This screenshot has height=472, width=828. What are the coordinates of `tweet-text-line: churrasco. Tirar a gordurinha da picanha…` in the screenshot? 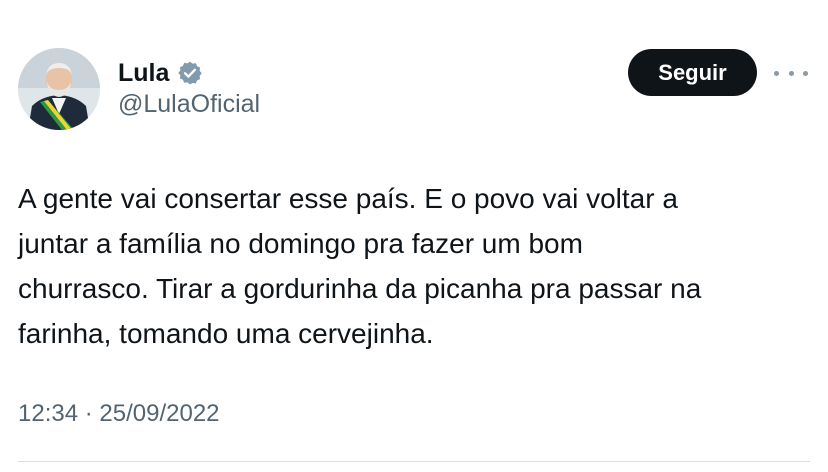 It's located at (360, 288).